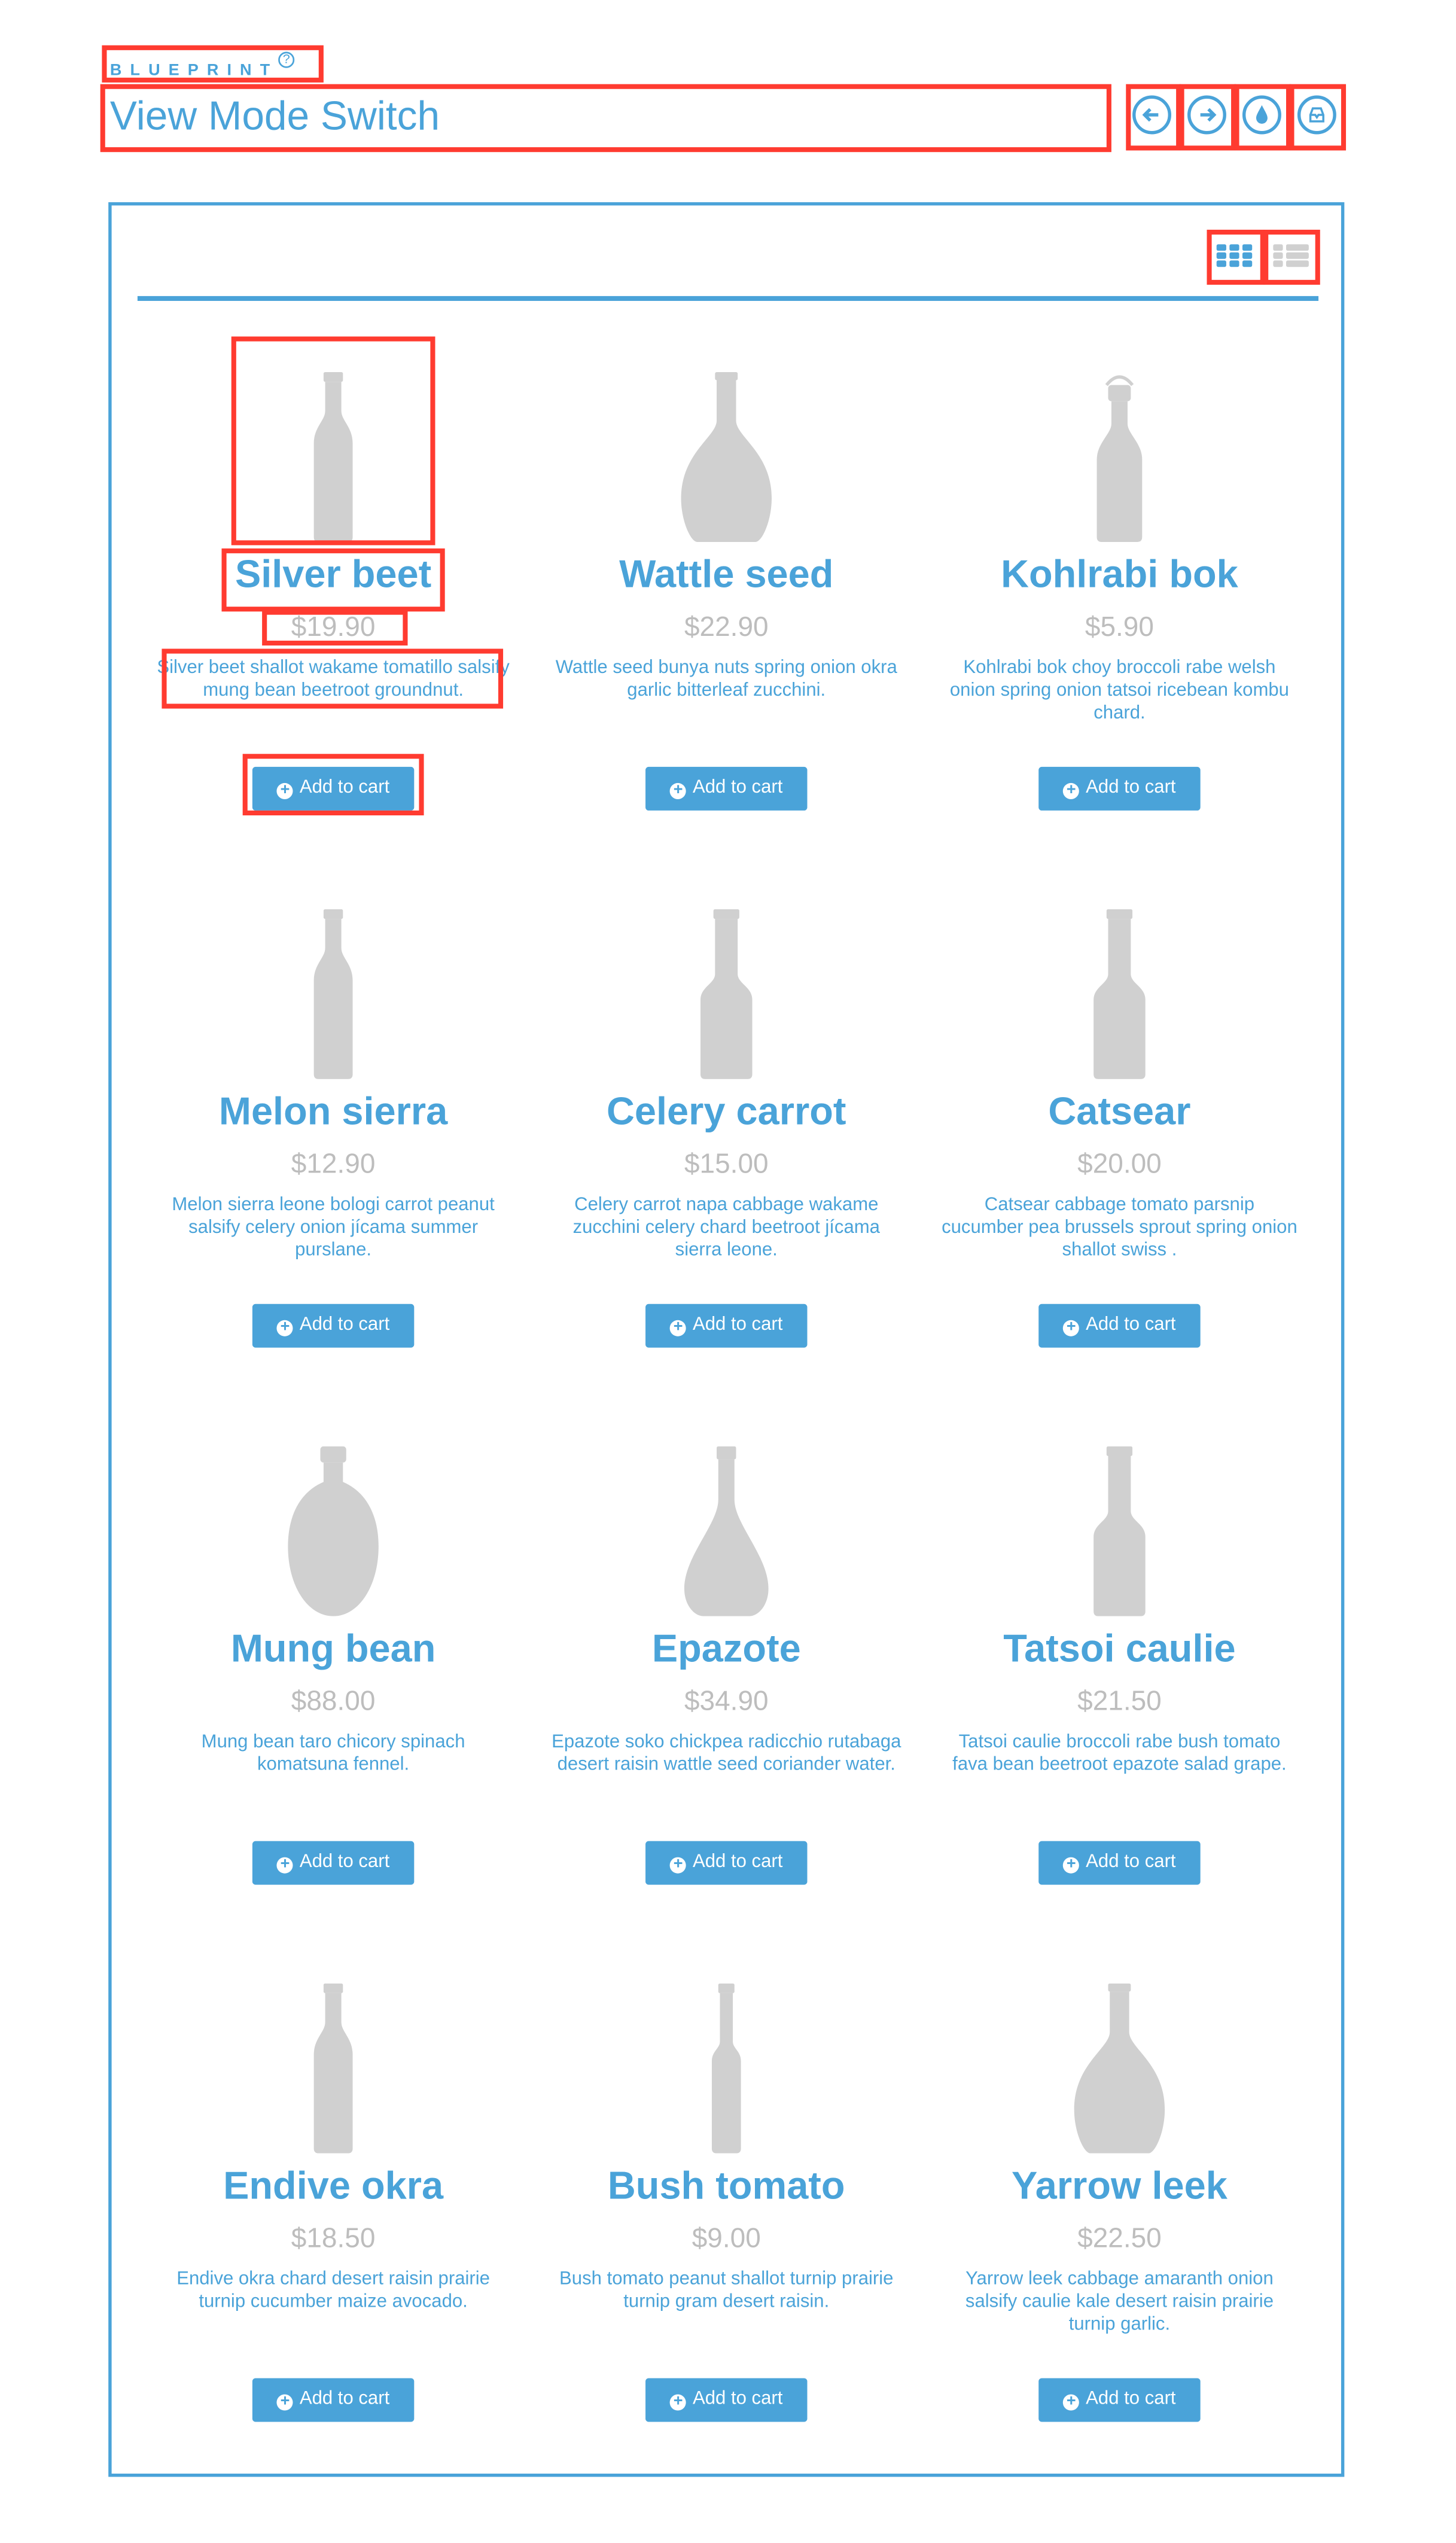 Image resolution: width=1456 pixels, height=2543 pixels. Describe the element at coordinates (727, 1165) in the screenshot. I see `product-price: $15.00` at that location.